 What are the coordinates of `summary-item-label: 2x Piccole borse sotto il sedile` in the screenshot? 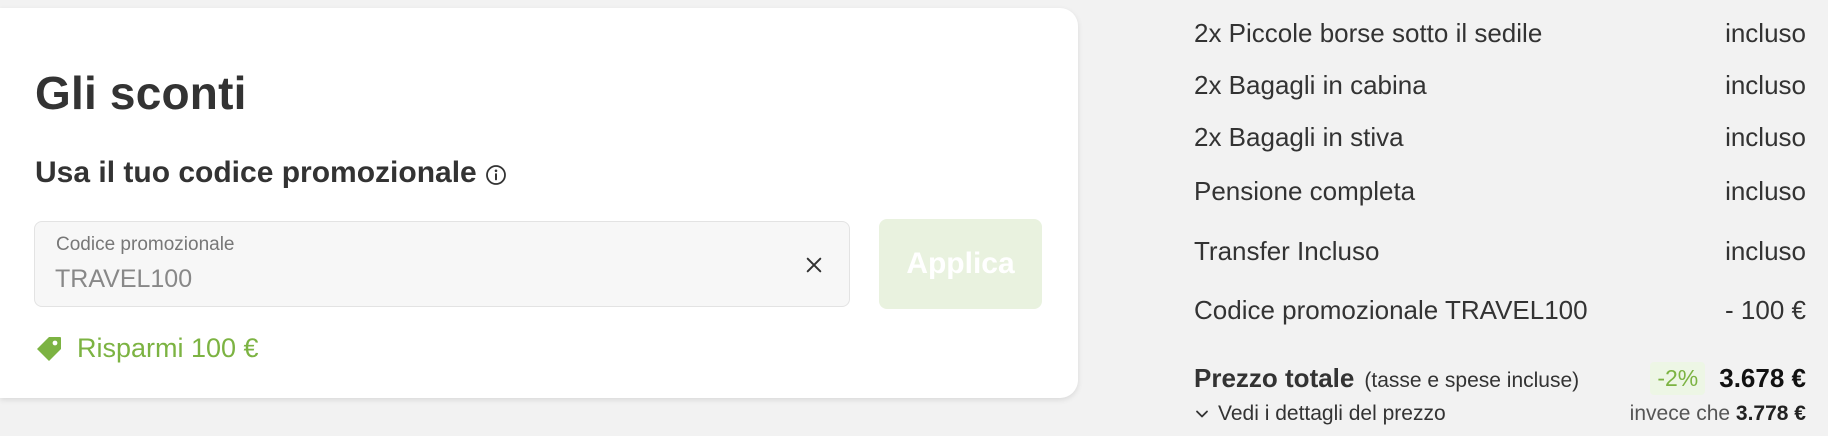 It's located at (1368, 33).